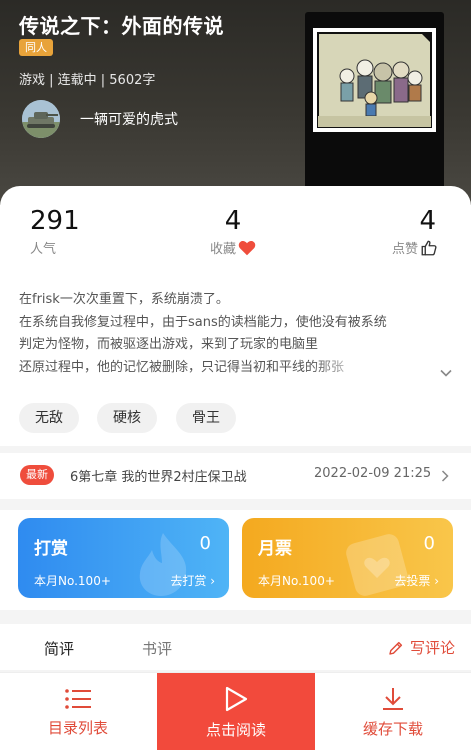  Describe the element at coordinates (247, 248) in the screenshot. I see `heart-icon` at that location.